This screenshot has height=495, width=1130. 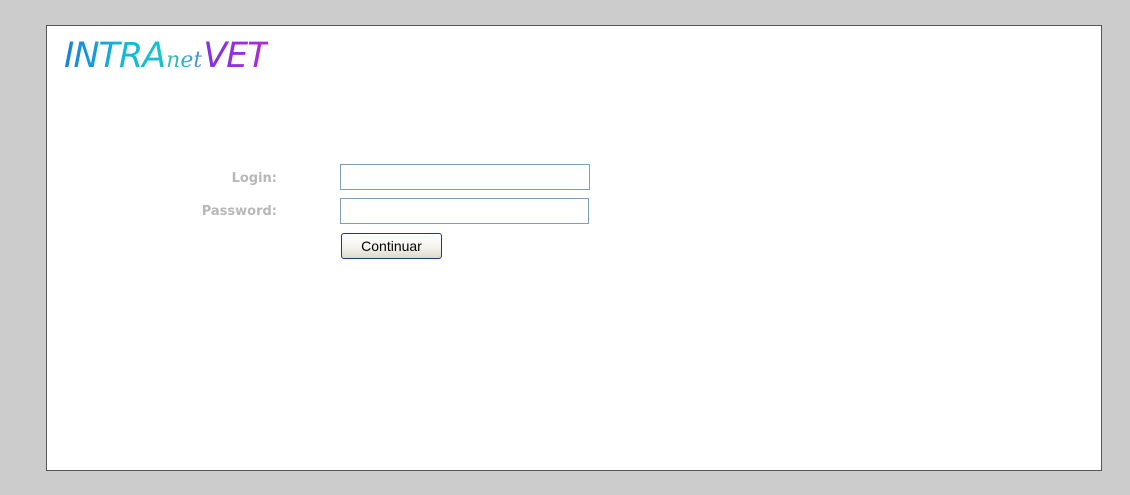 I want to click on logo-text-vet: VET, so click(x=235, y=56).